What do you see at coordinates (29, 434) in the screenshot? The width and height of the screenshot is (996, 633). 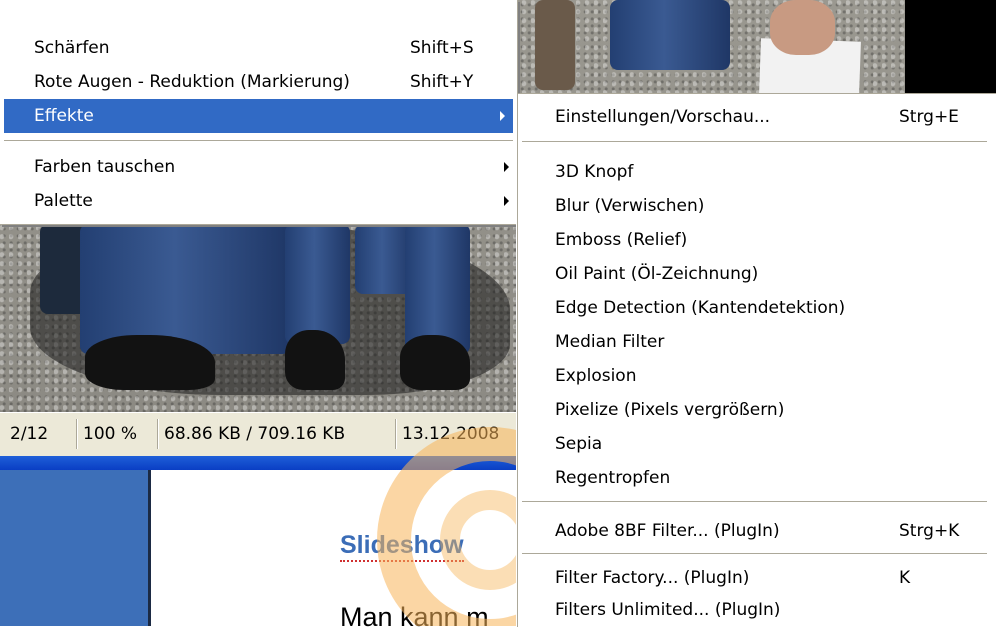 I see `status-image-index: 2/12` at bounding box center [29, 434].